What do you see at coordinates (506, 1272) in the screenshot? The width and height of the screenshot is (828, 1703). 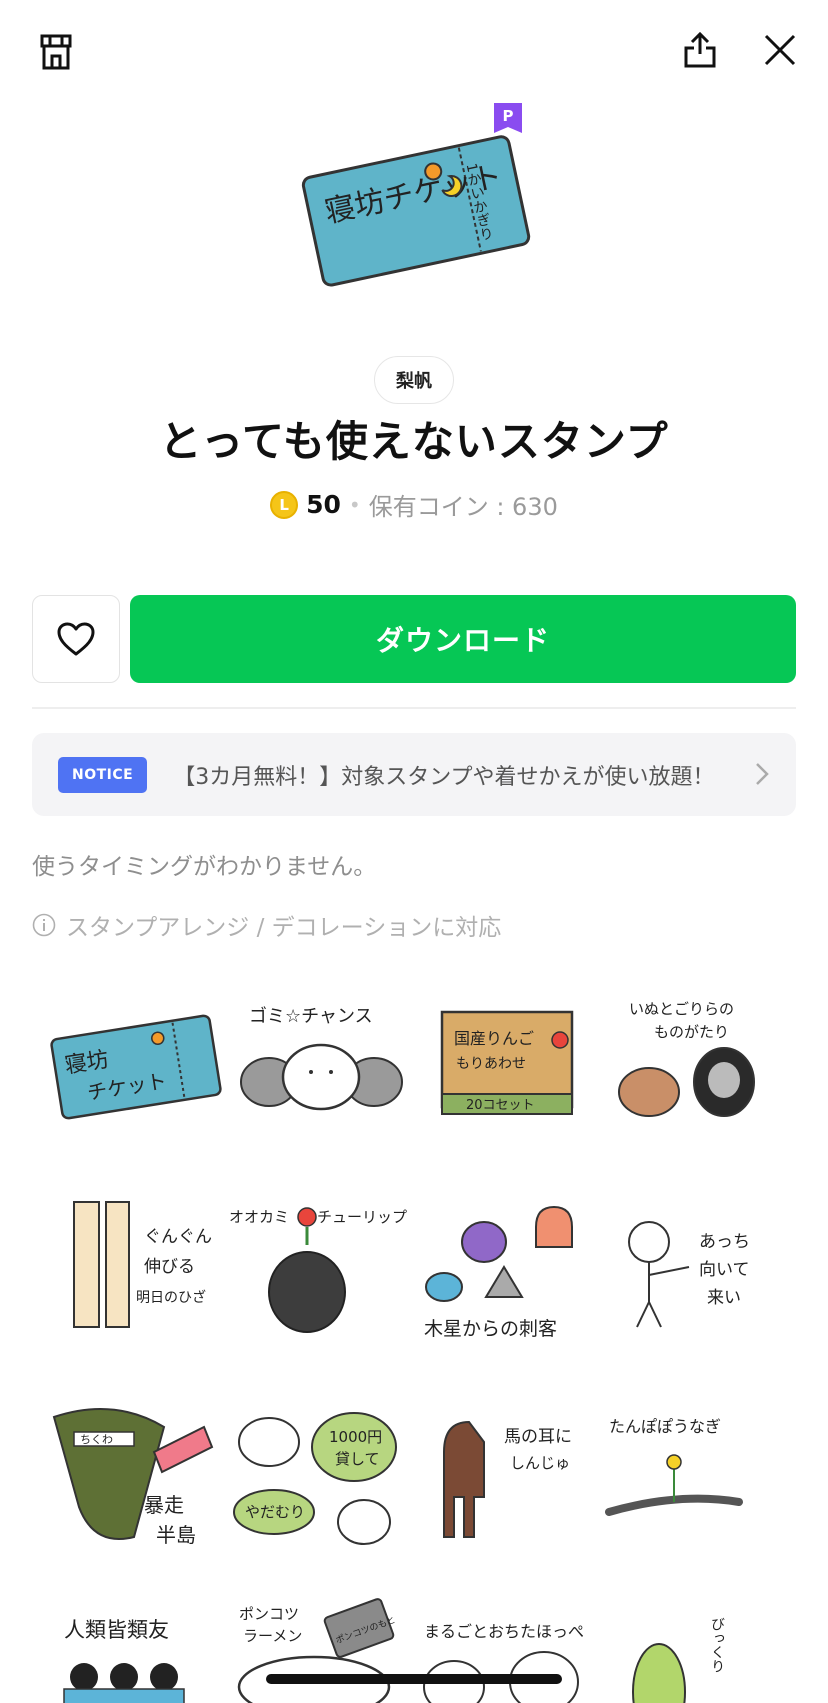 I see `sticker-item: 木星からの刺客` at bounding box center [506, 1272].